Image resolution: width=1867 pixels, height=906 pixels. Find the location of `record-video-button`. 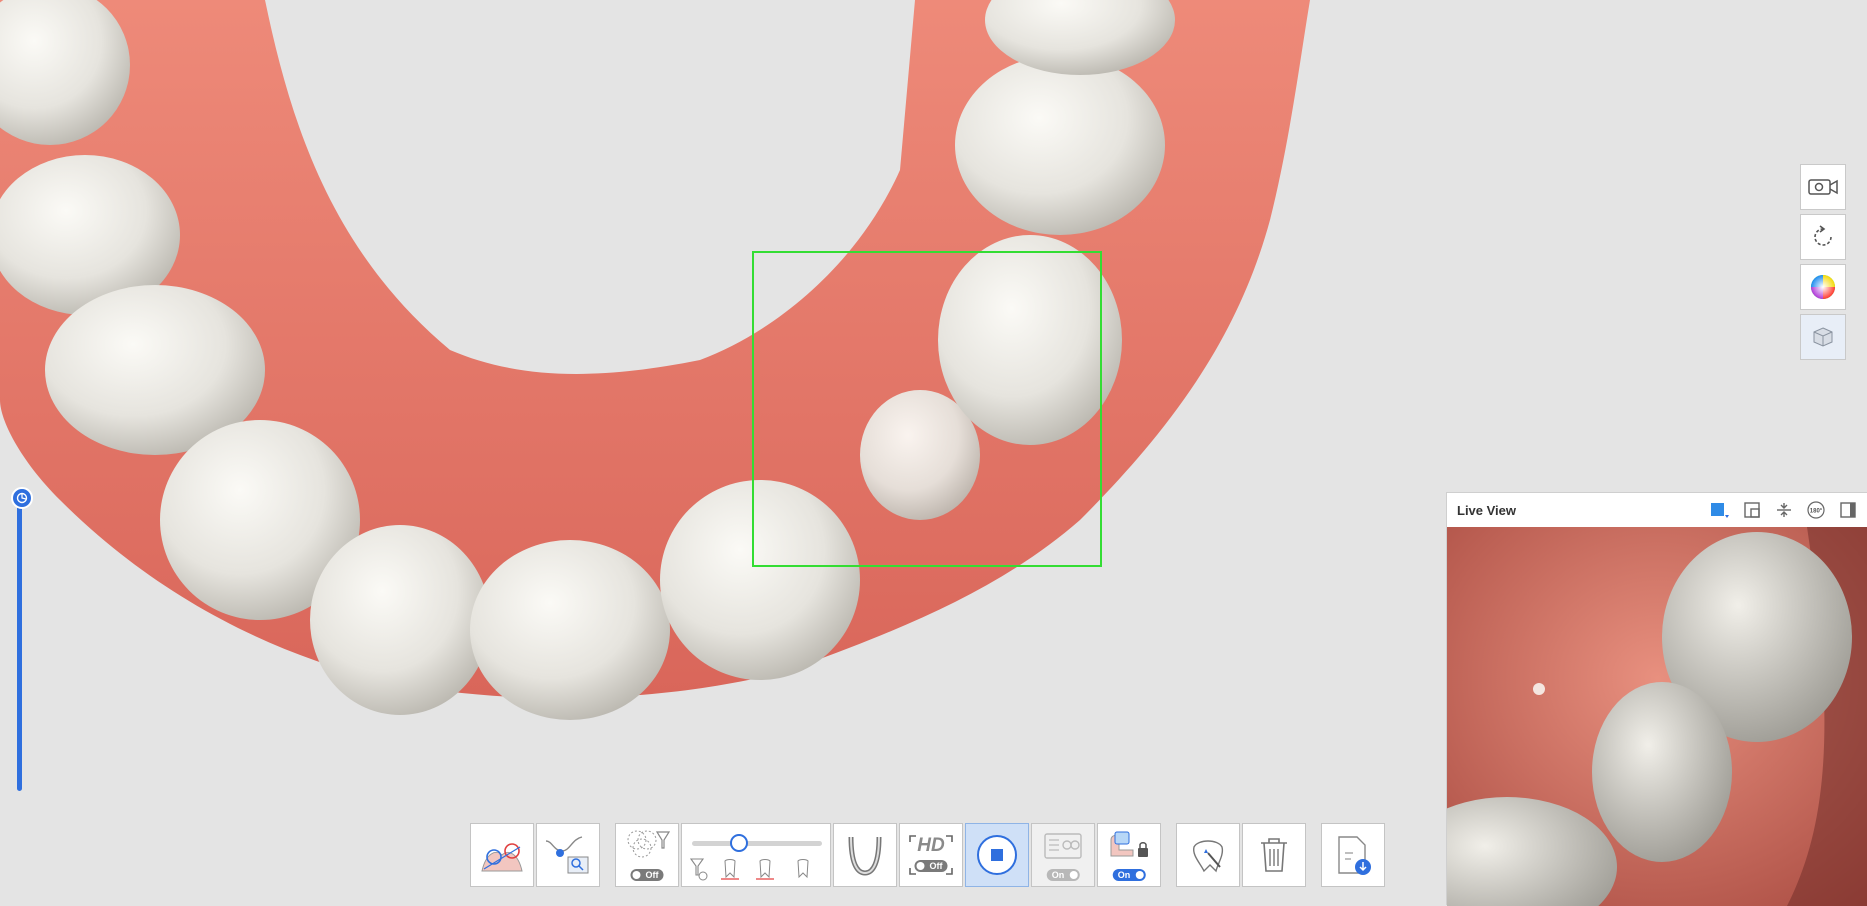

record-video-button is located at coordinates (1823, 187).